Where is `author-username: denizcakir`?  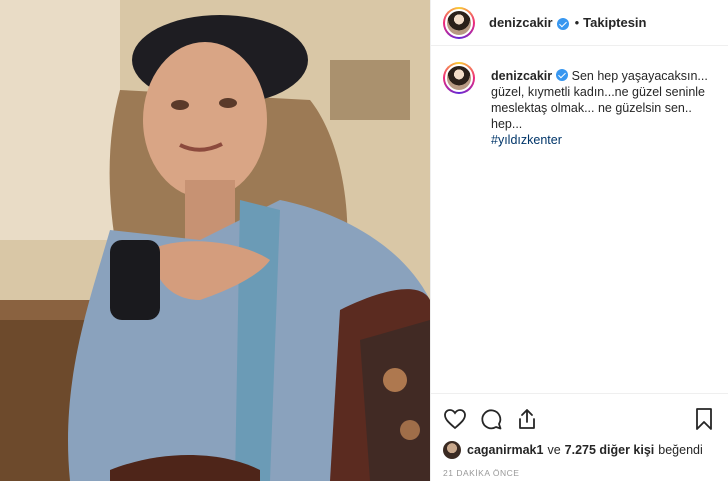
author-username: denizcakir is located at coordinates (521, 22).